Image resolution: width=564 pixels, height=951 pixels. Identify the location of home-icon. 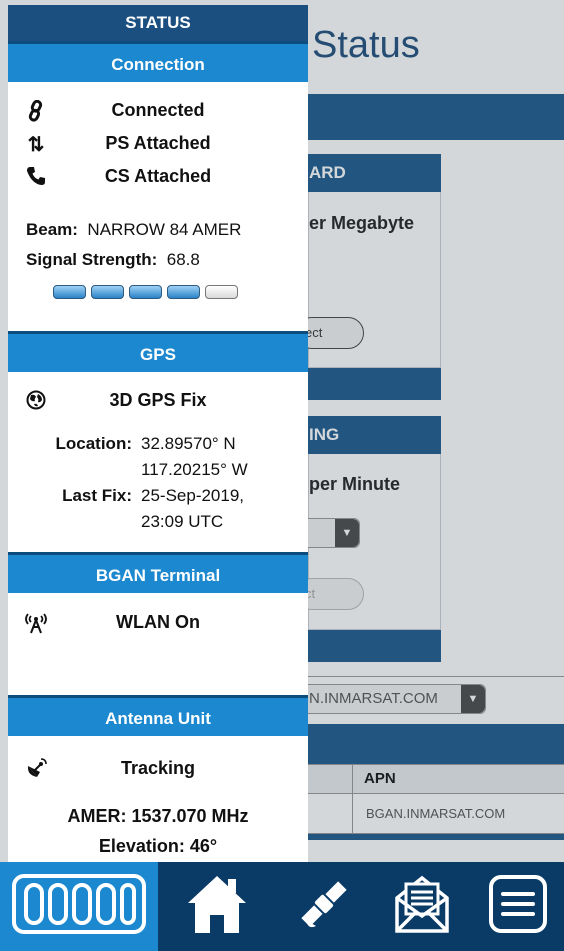
(217, 906).